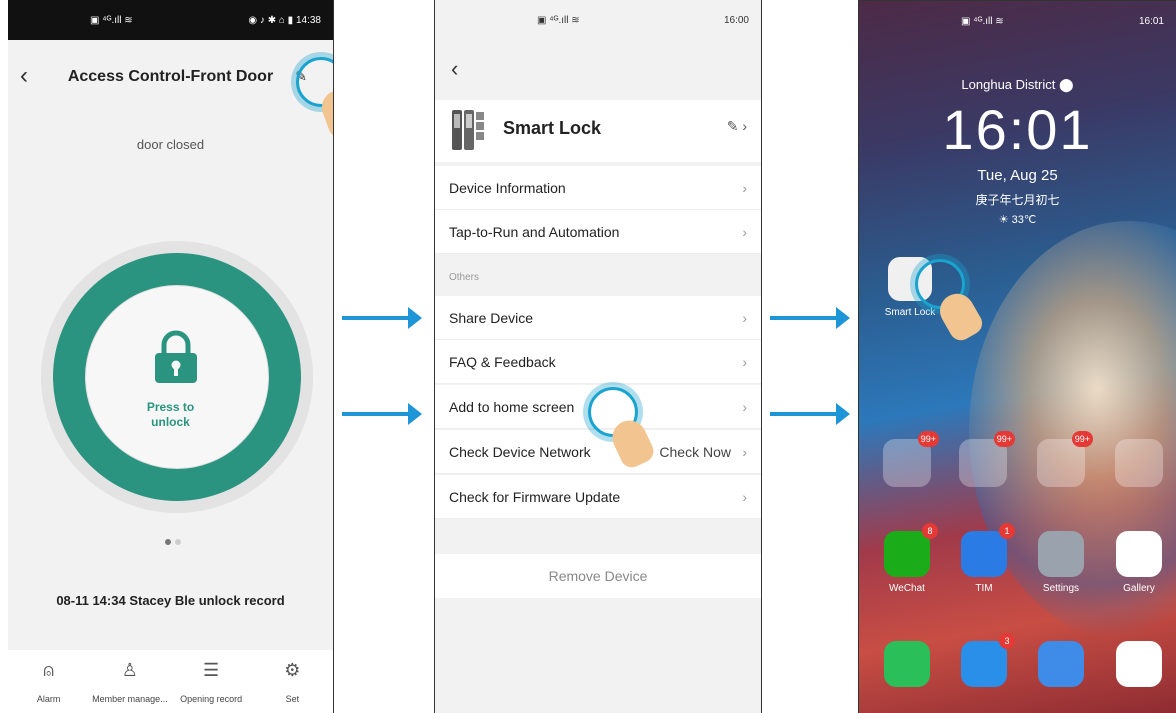 The height and width of the screenshot is (713, 1176). I want to click on settings-gear-icon, so click(1061, 554).